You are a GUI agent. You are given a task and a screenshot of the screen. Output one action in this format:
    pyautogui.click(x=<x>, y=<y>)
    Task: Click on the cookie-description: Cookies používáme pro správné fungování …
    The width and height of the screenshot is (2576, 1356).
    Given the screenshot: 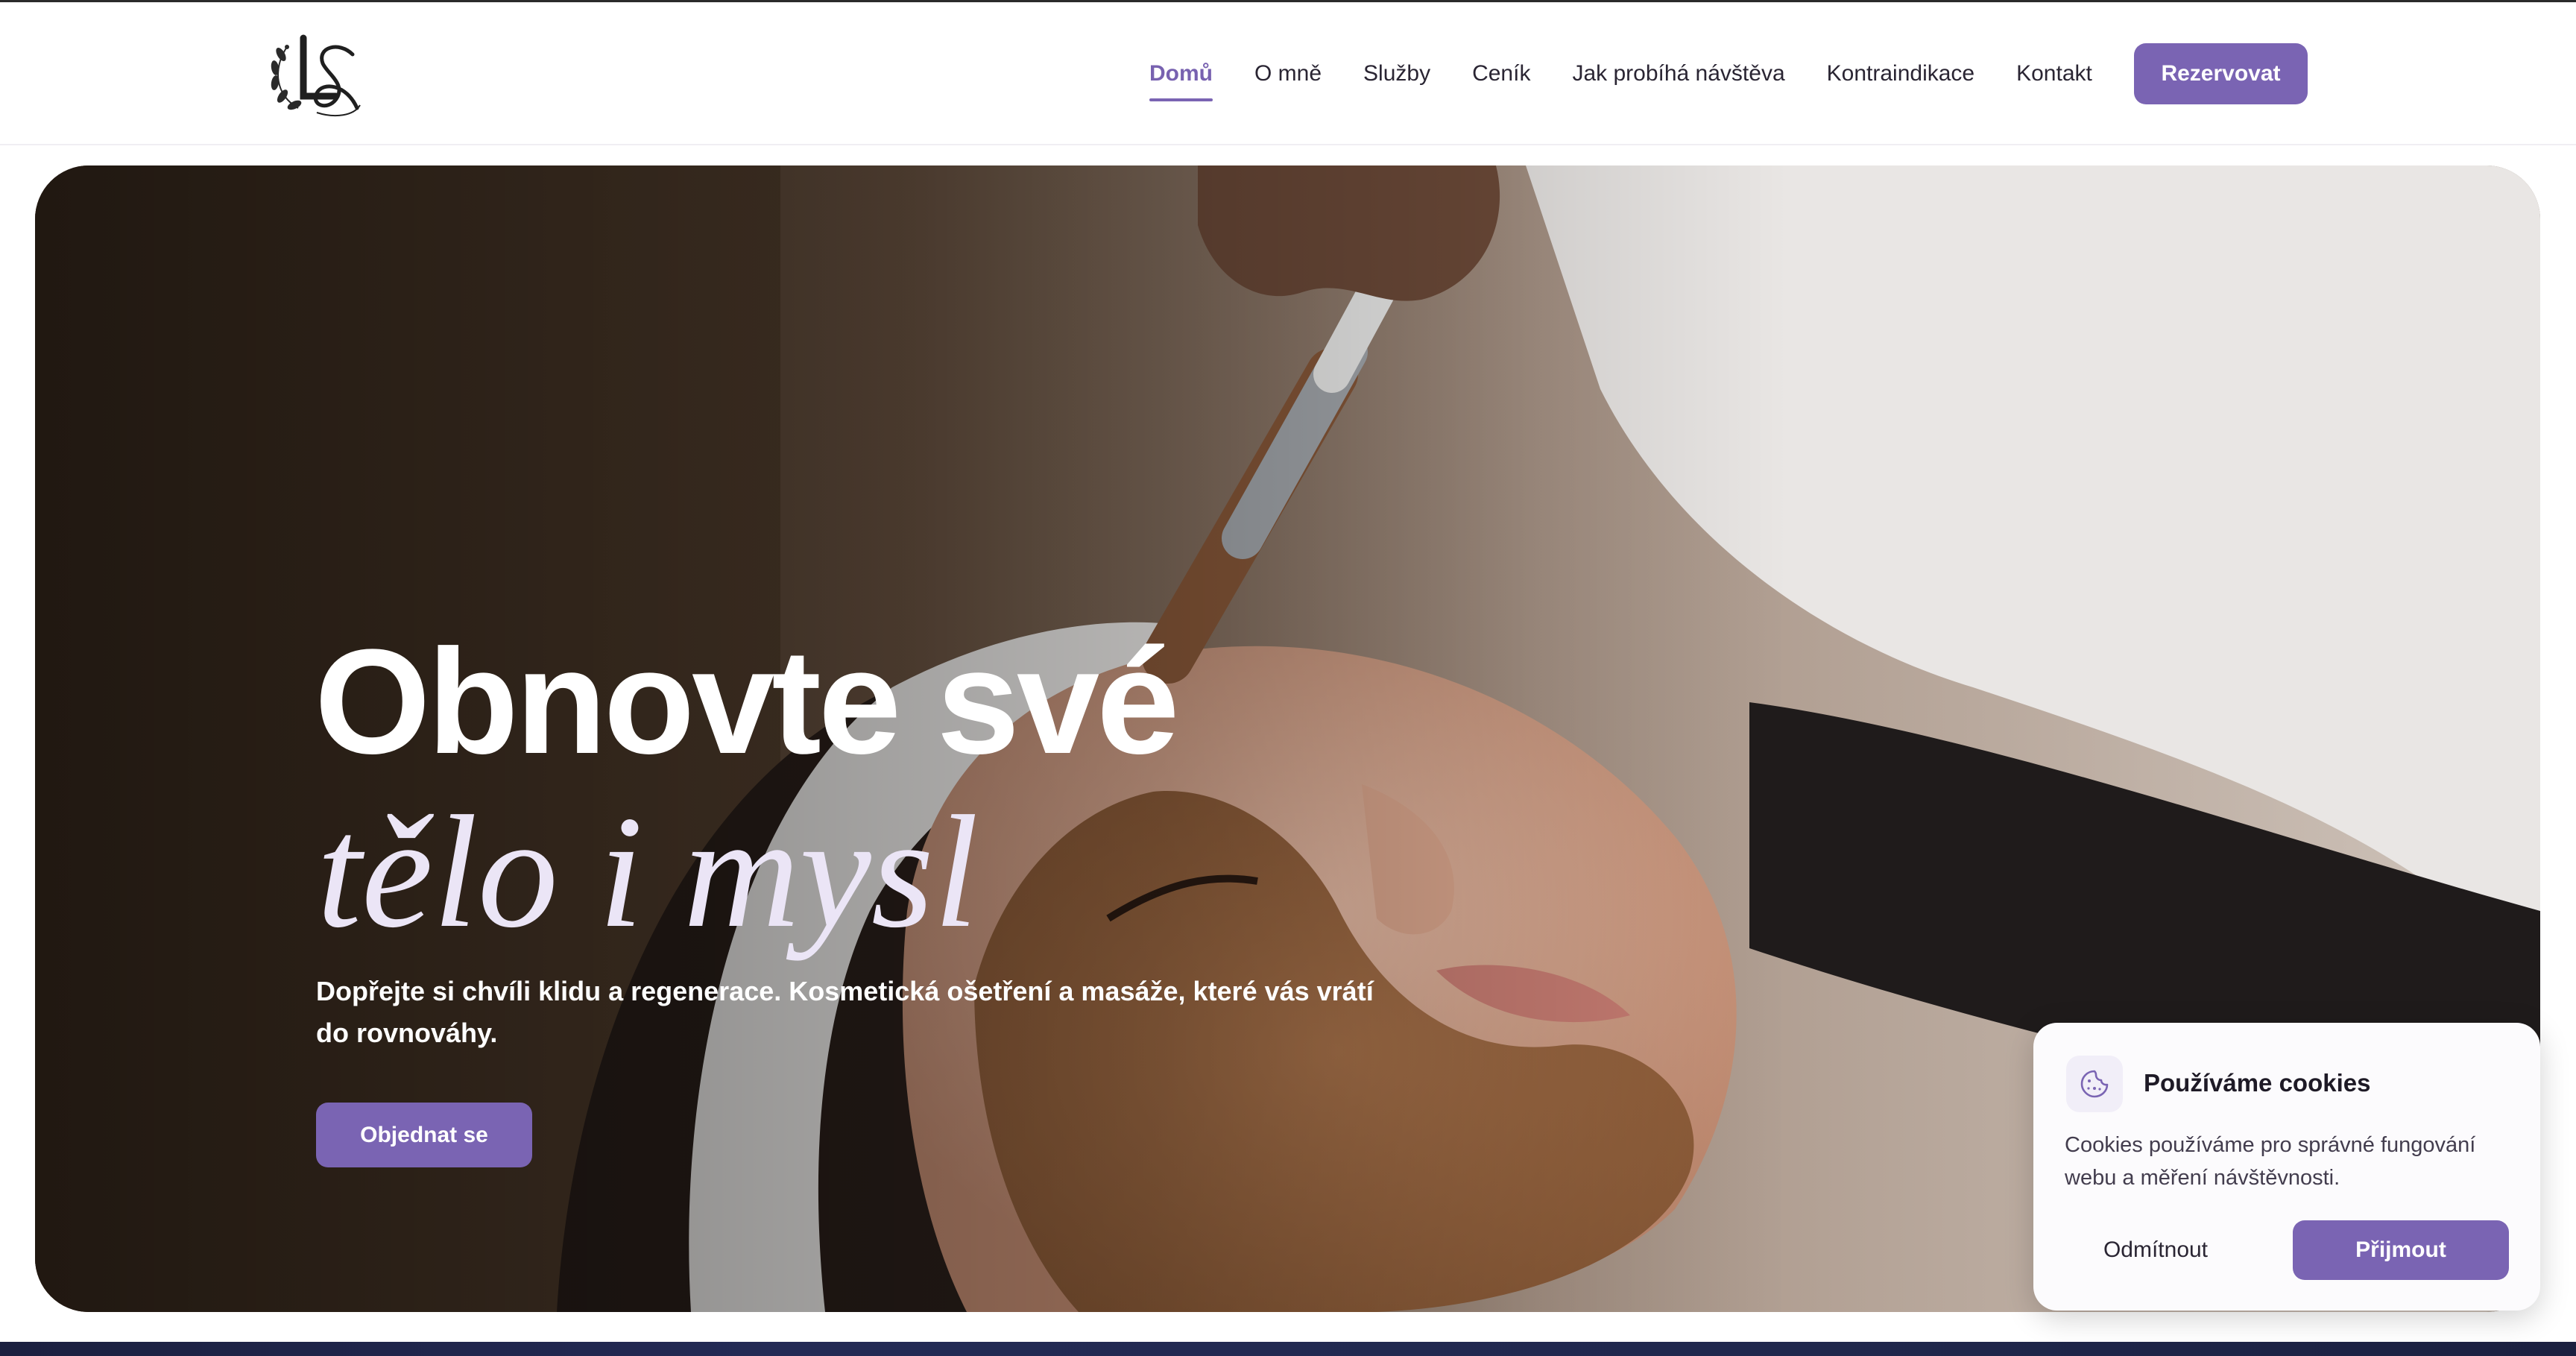 What is the action you would take?
    pyautogui.click(x=2270, y=1161)
    